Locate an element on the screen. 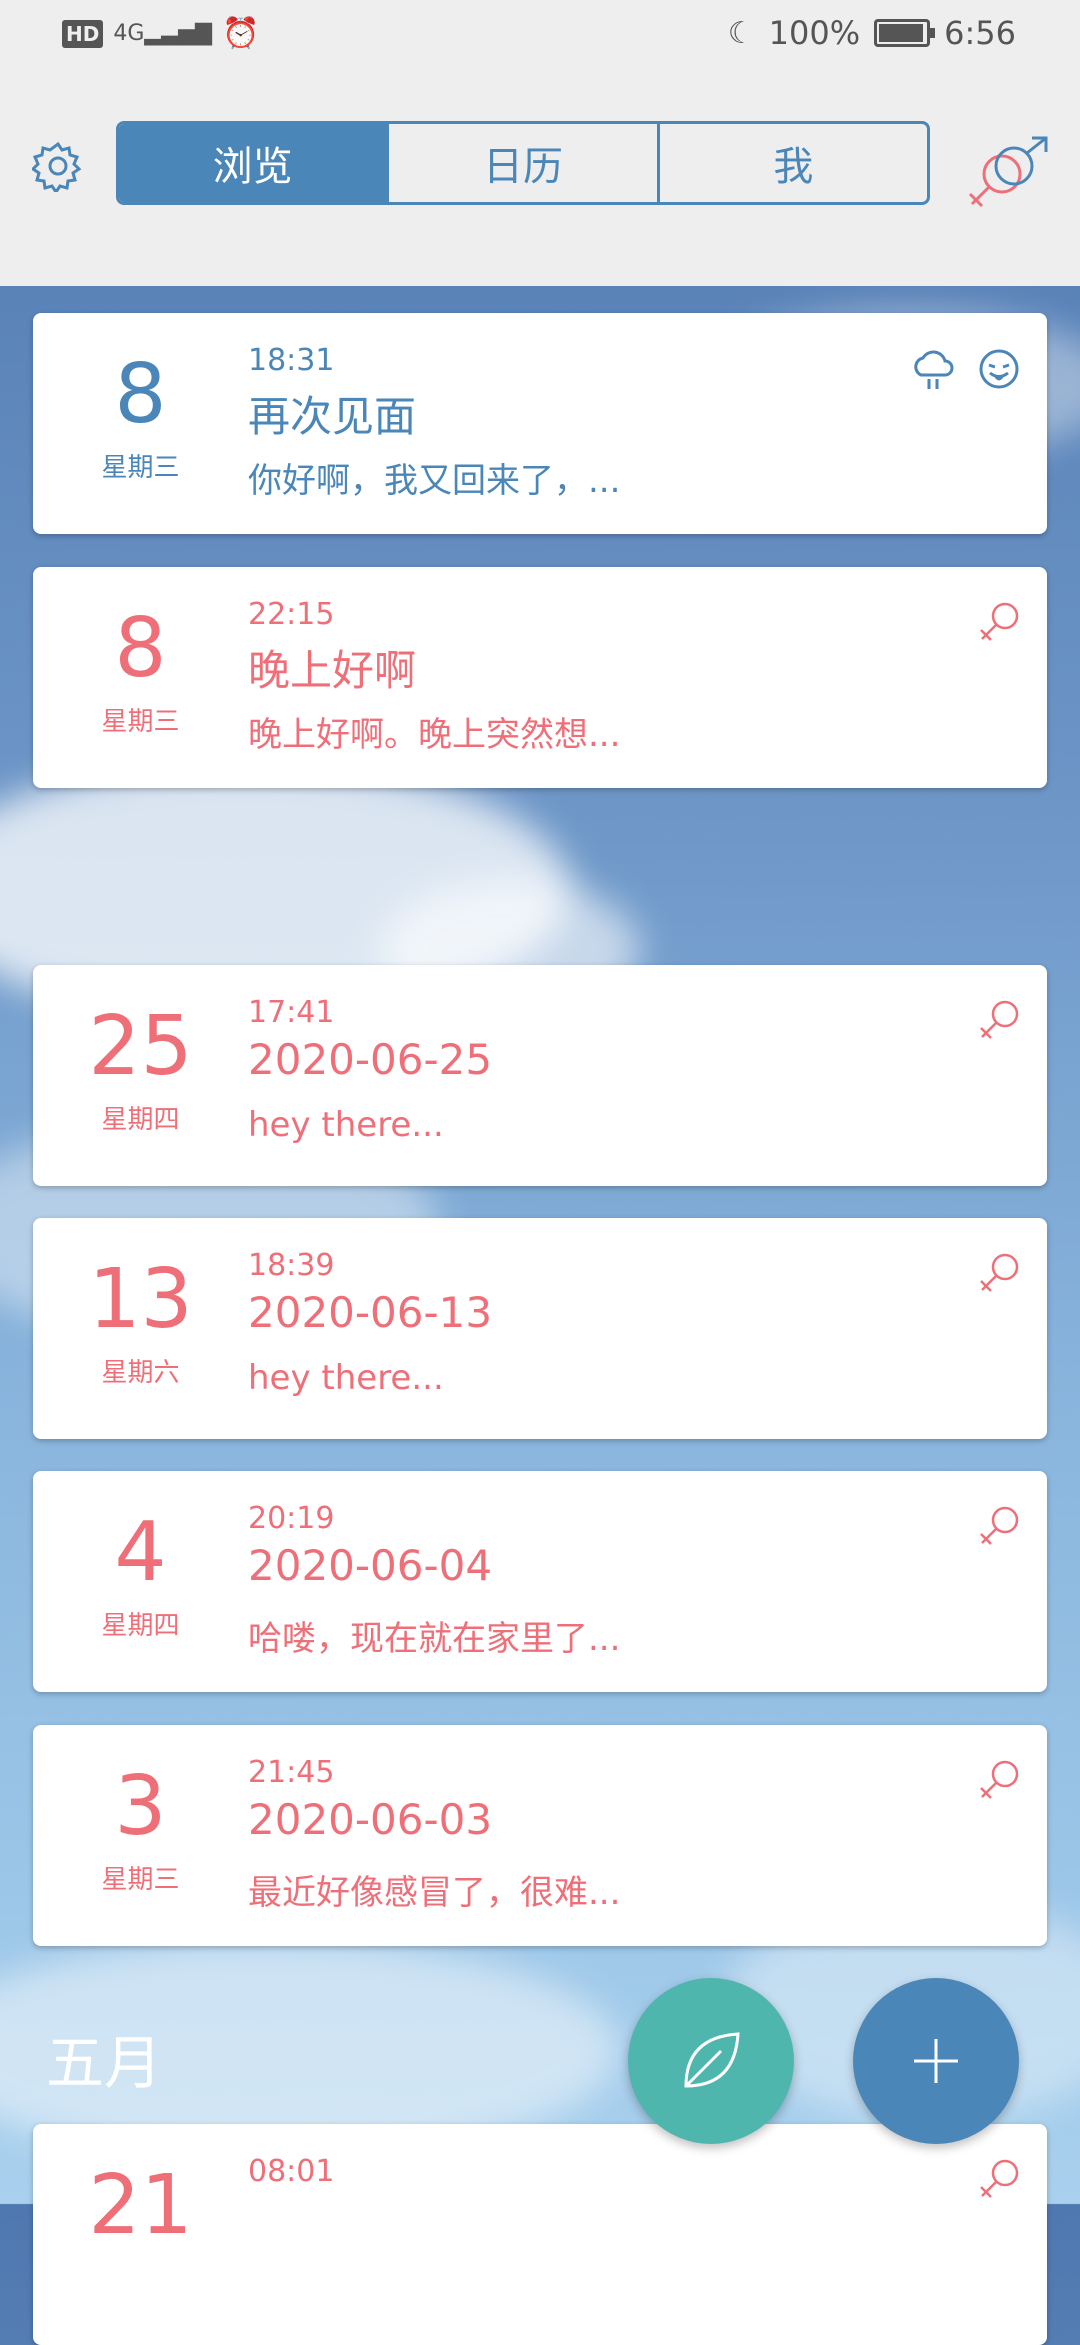  alarm-icon: ⏰ is located at coordinates (241, 33).